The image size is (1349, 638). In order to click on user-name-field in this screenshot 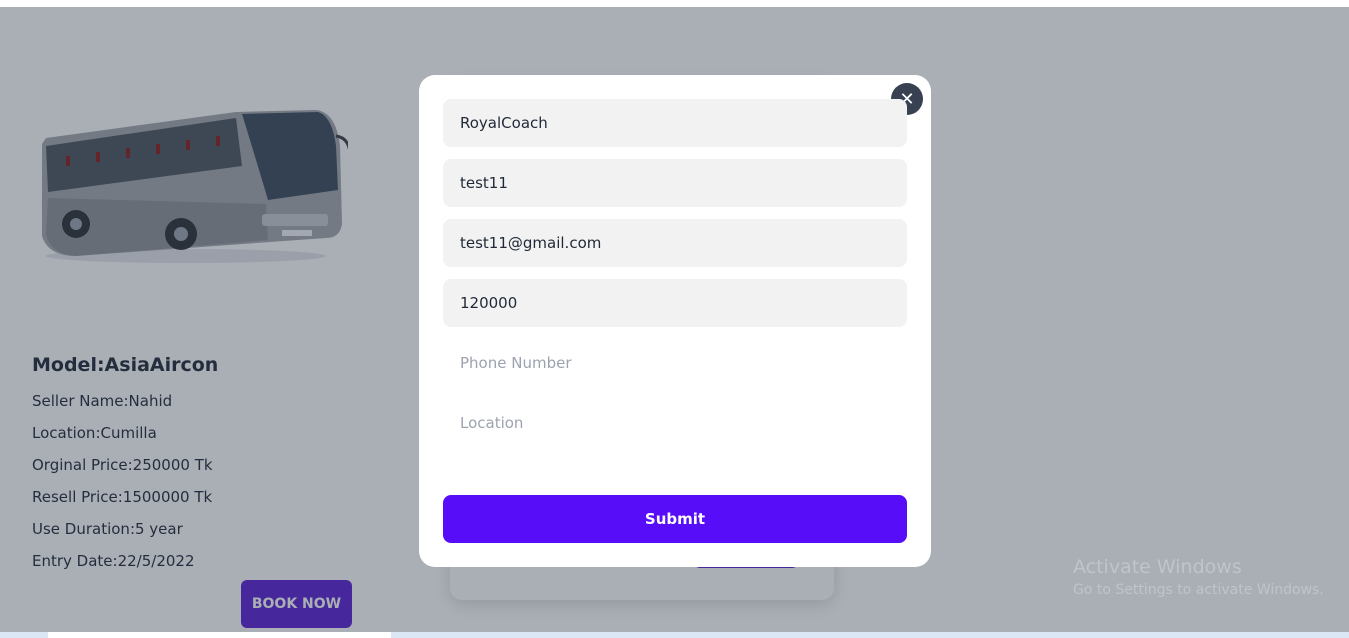, I will do `click(675, 183)`.